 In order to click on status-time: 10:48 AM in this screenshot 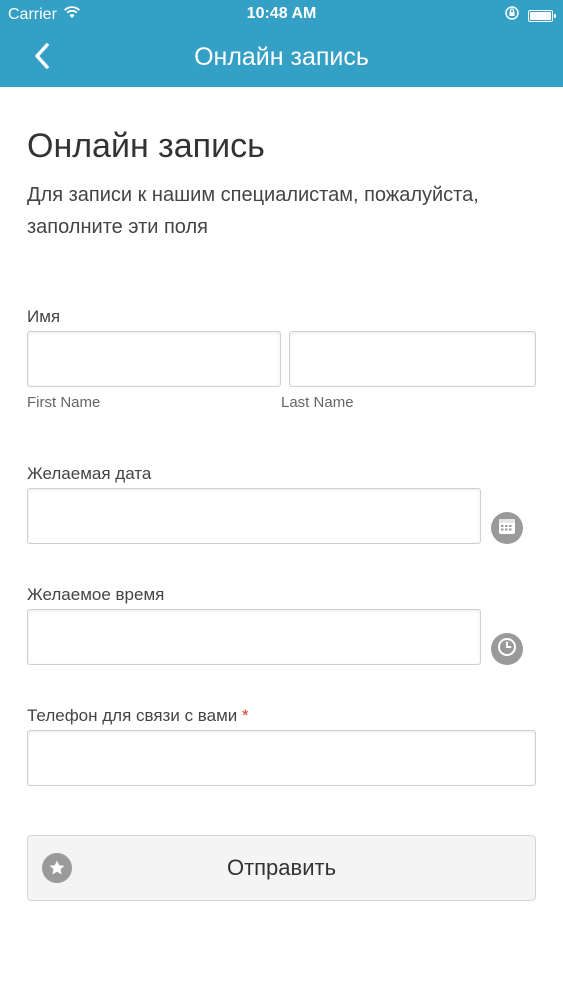, I will do `click(281, 13)`.